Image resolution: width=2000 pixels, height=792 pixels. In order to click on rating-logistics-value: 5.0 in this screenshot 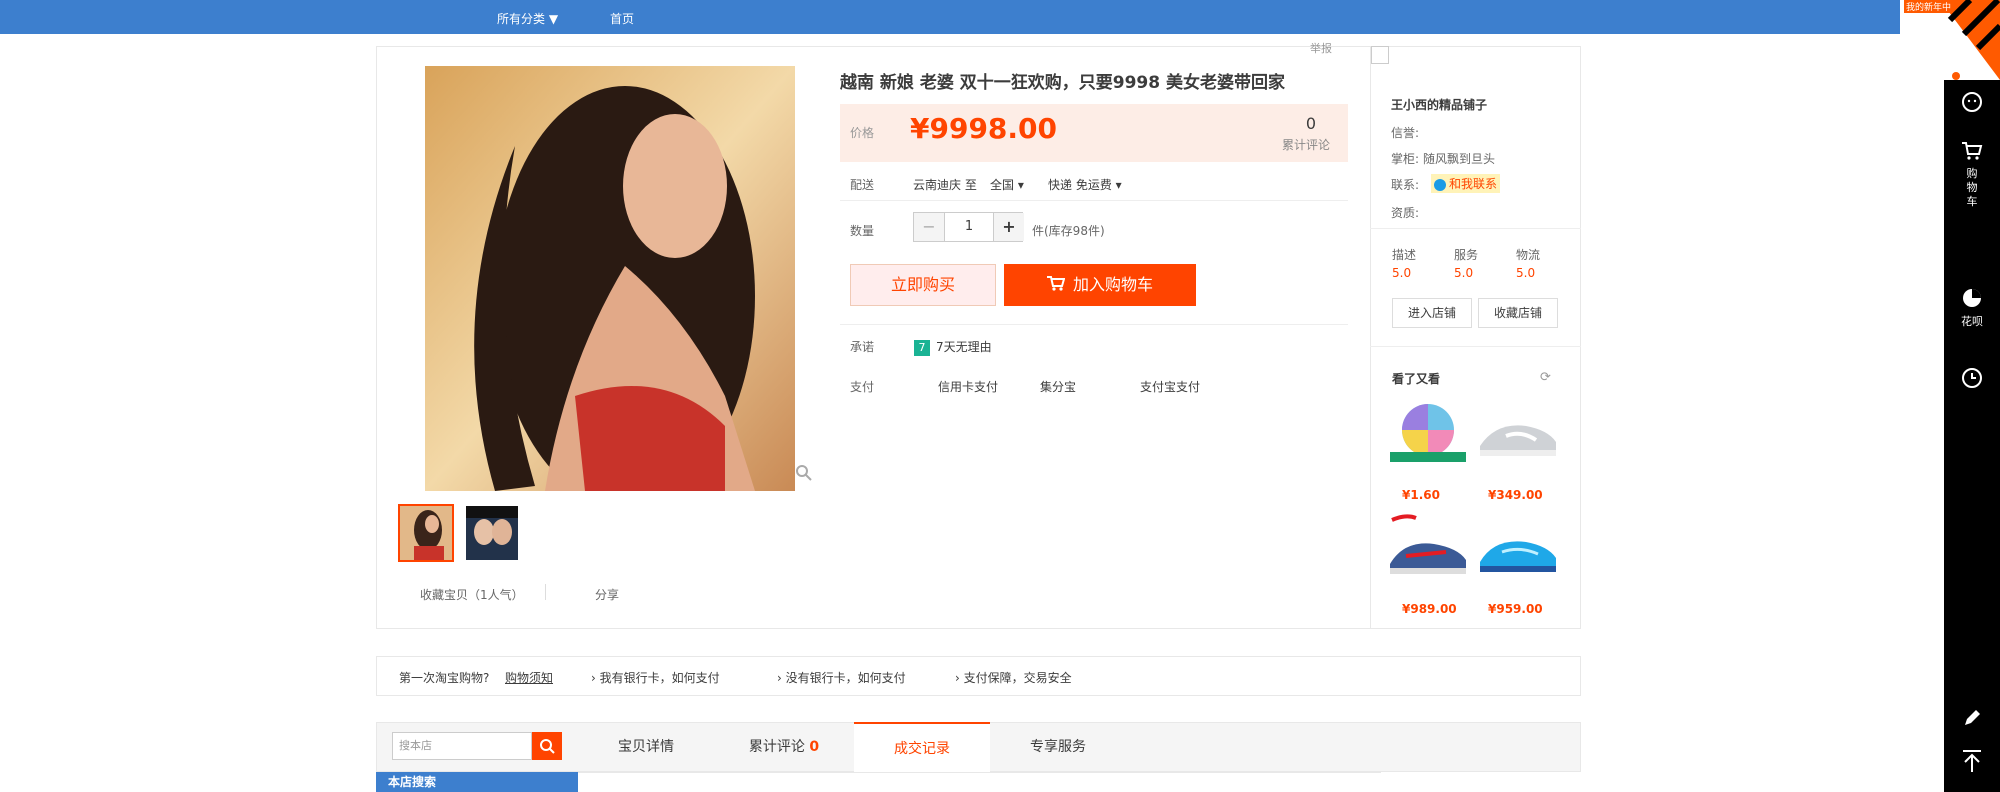, I will do `click(1526, 273)`.